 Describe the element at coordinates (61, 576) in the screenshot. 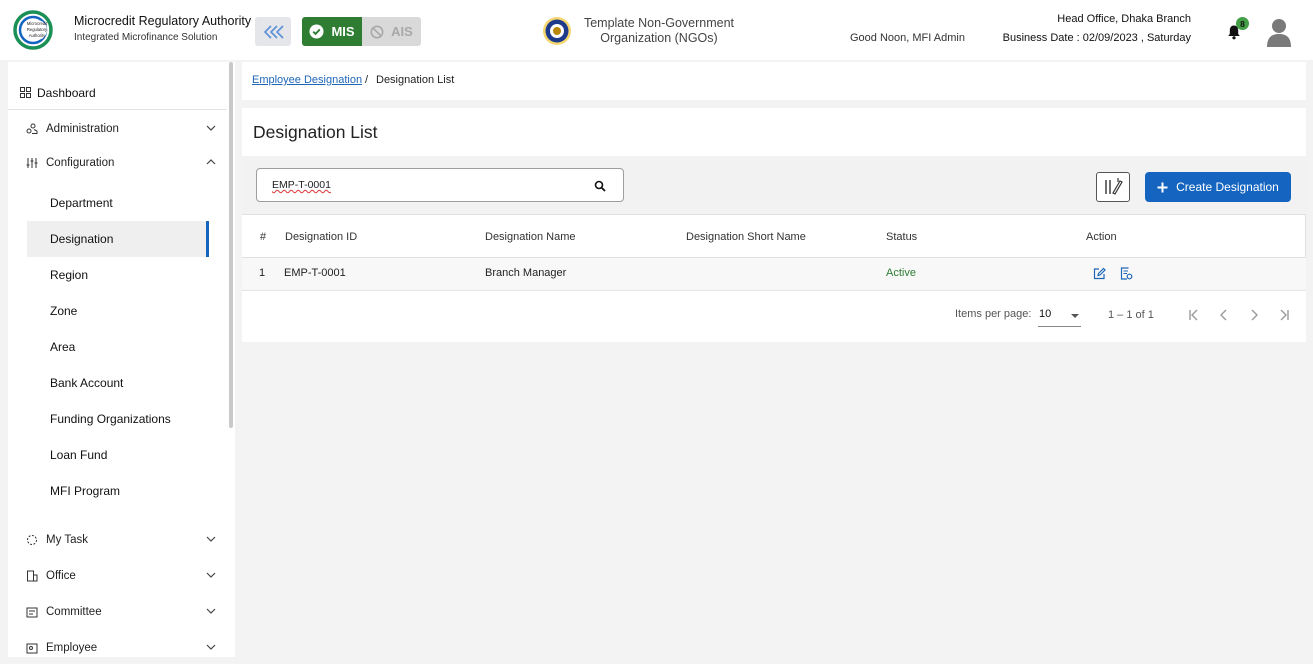

I see `office-label: Office` at that location.